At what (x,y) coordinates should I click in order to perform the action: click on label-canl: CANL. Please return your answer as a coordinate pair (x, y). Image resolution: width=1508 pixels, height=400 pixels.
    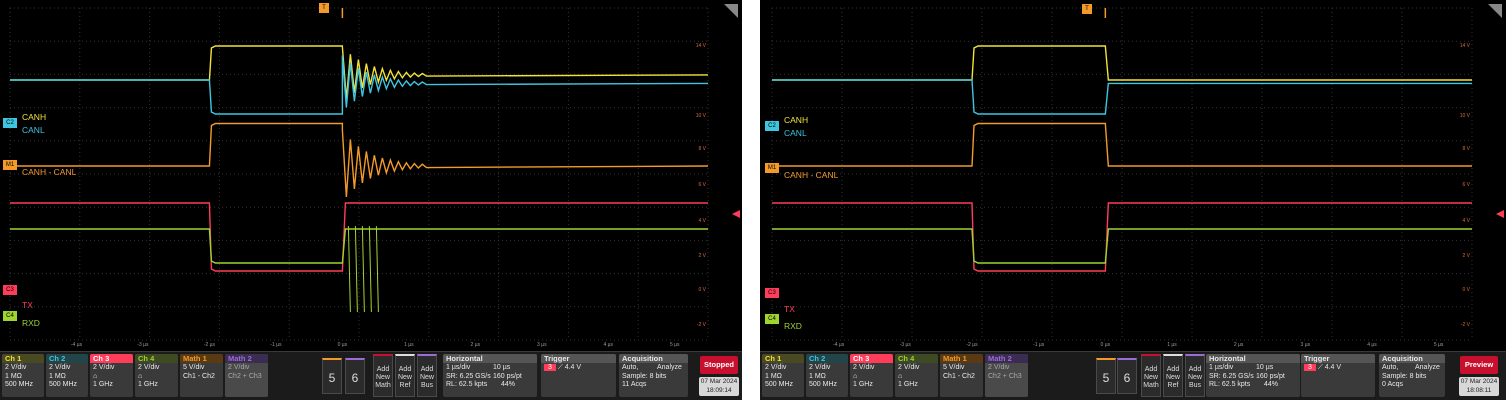
    Looking at the image, I should click on (33, 130).